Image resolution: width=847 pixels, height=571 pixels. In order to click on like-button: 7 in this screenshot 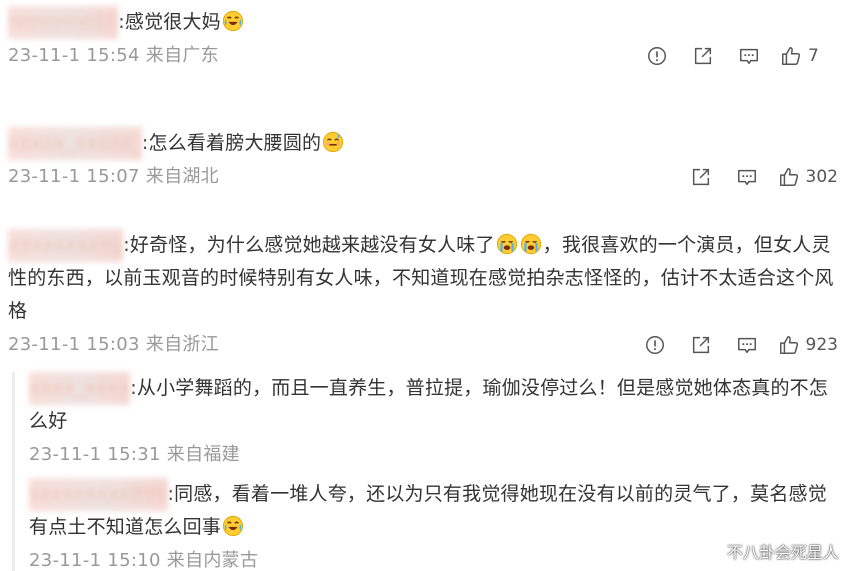, I will do `click(809, 56)`.